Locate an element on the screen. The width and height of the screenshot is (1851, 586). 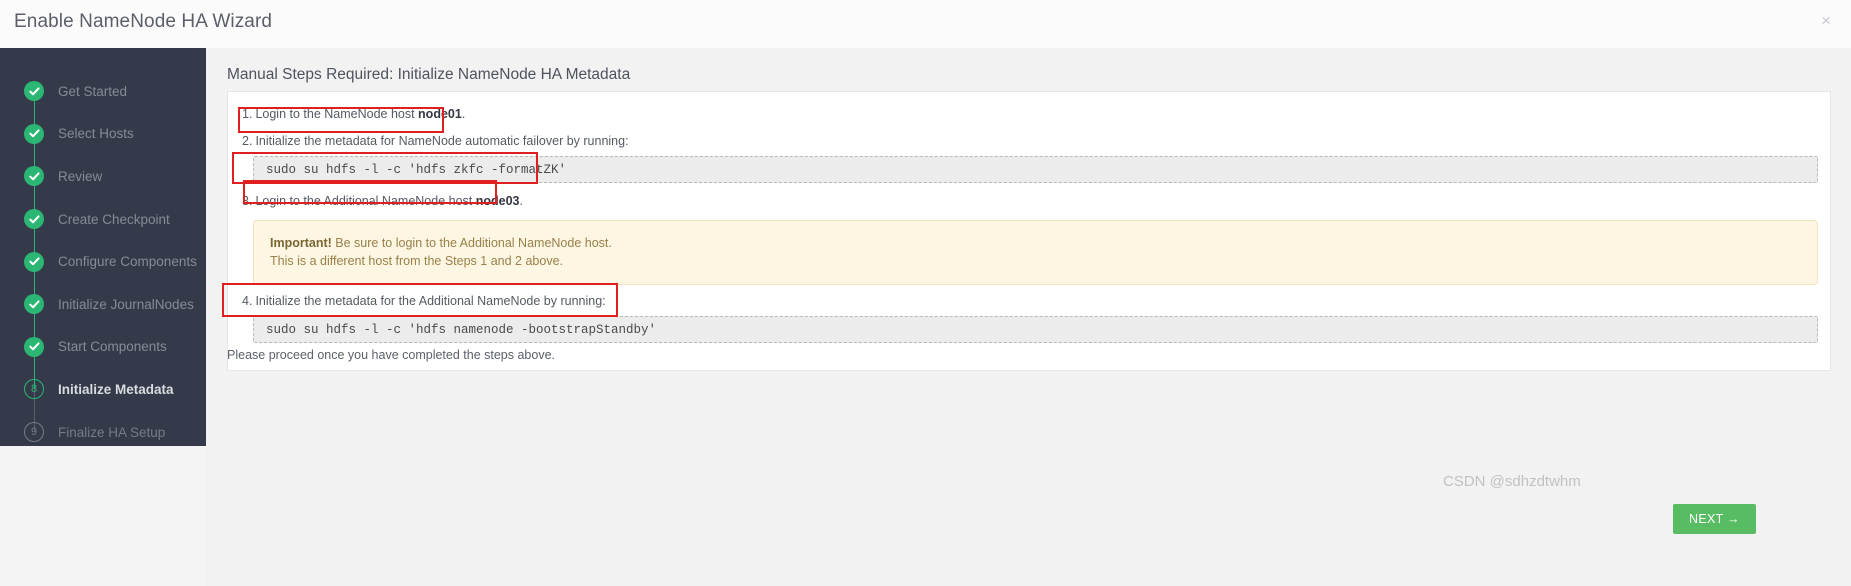
manual-step-1-host: node01 is located at coordinates (440, 114).